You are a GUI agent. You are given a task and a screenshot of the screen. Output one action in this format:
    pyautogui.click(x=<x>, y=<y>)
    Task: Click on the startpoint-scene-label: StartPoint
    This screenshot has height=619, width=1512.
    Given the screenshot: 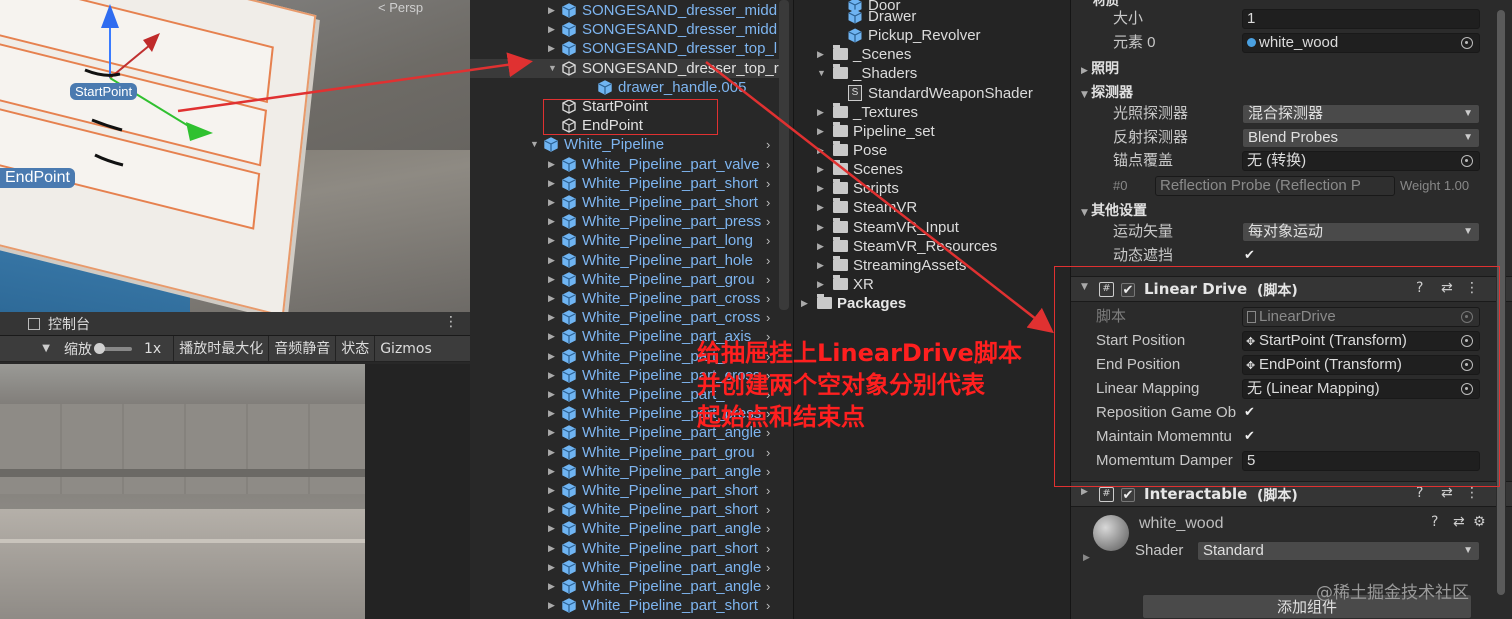 What is the action you would take?
    pyautogui.click(x=104, y=91)
    